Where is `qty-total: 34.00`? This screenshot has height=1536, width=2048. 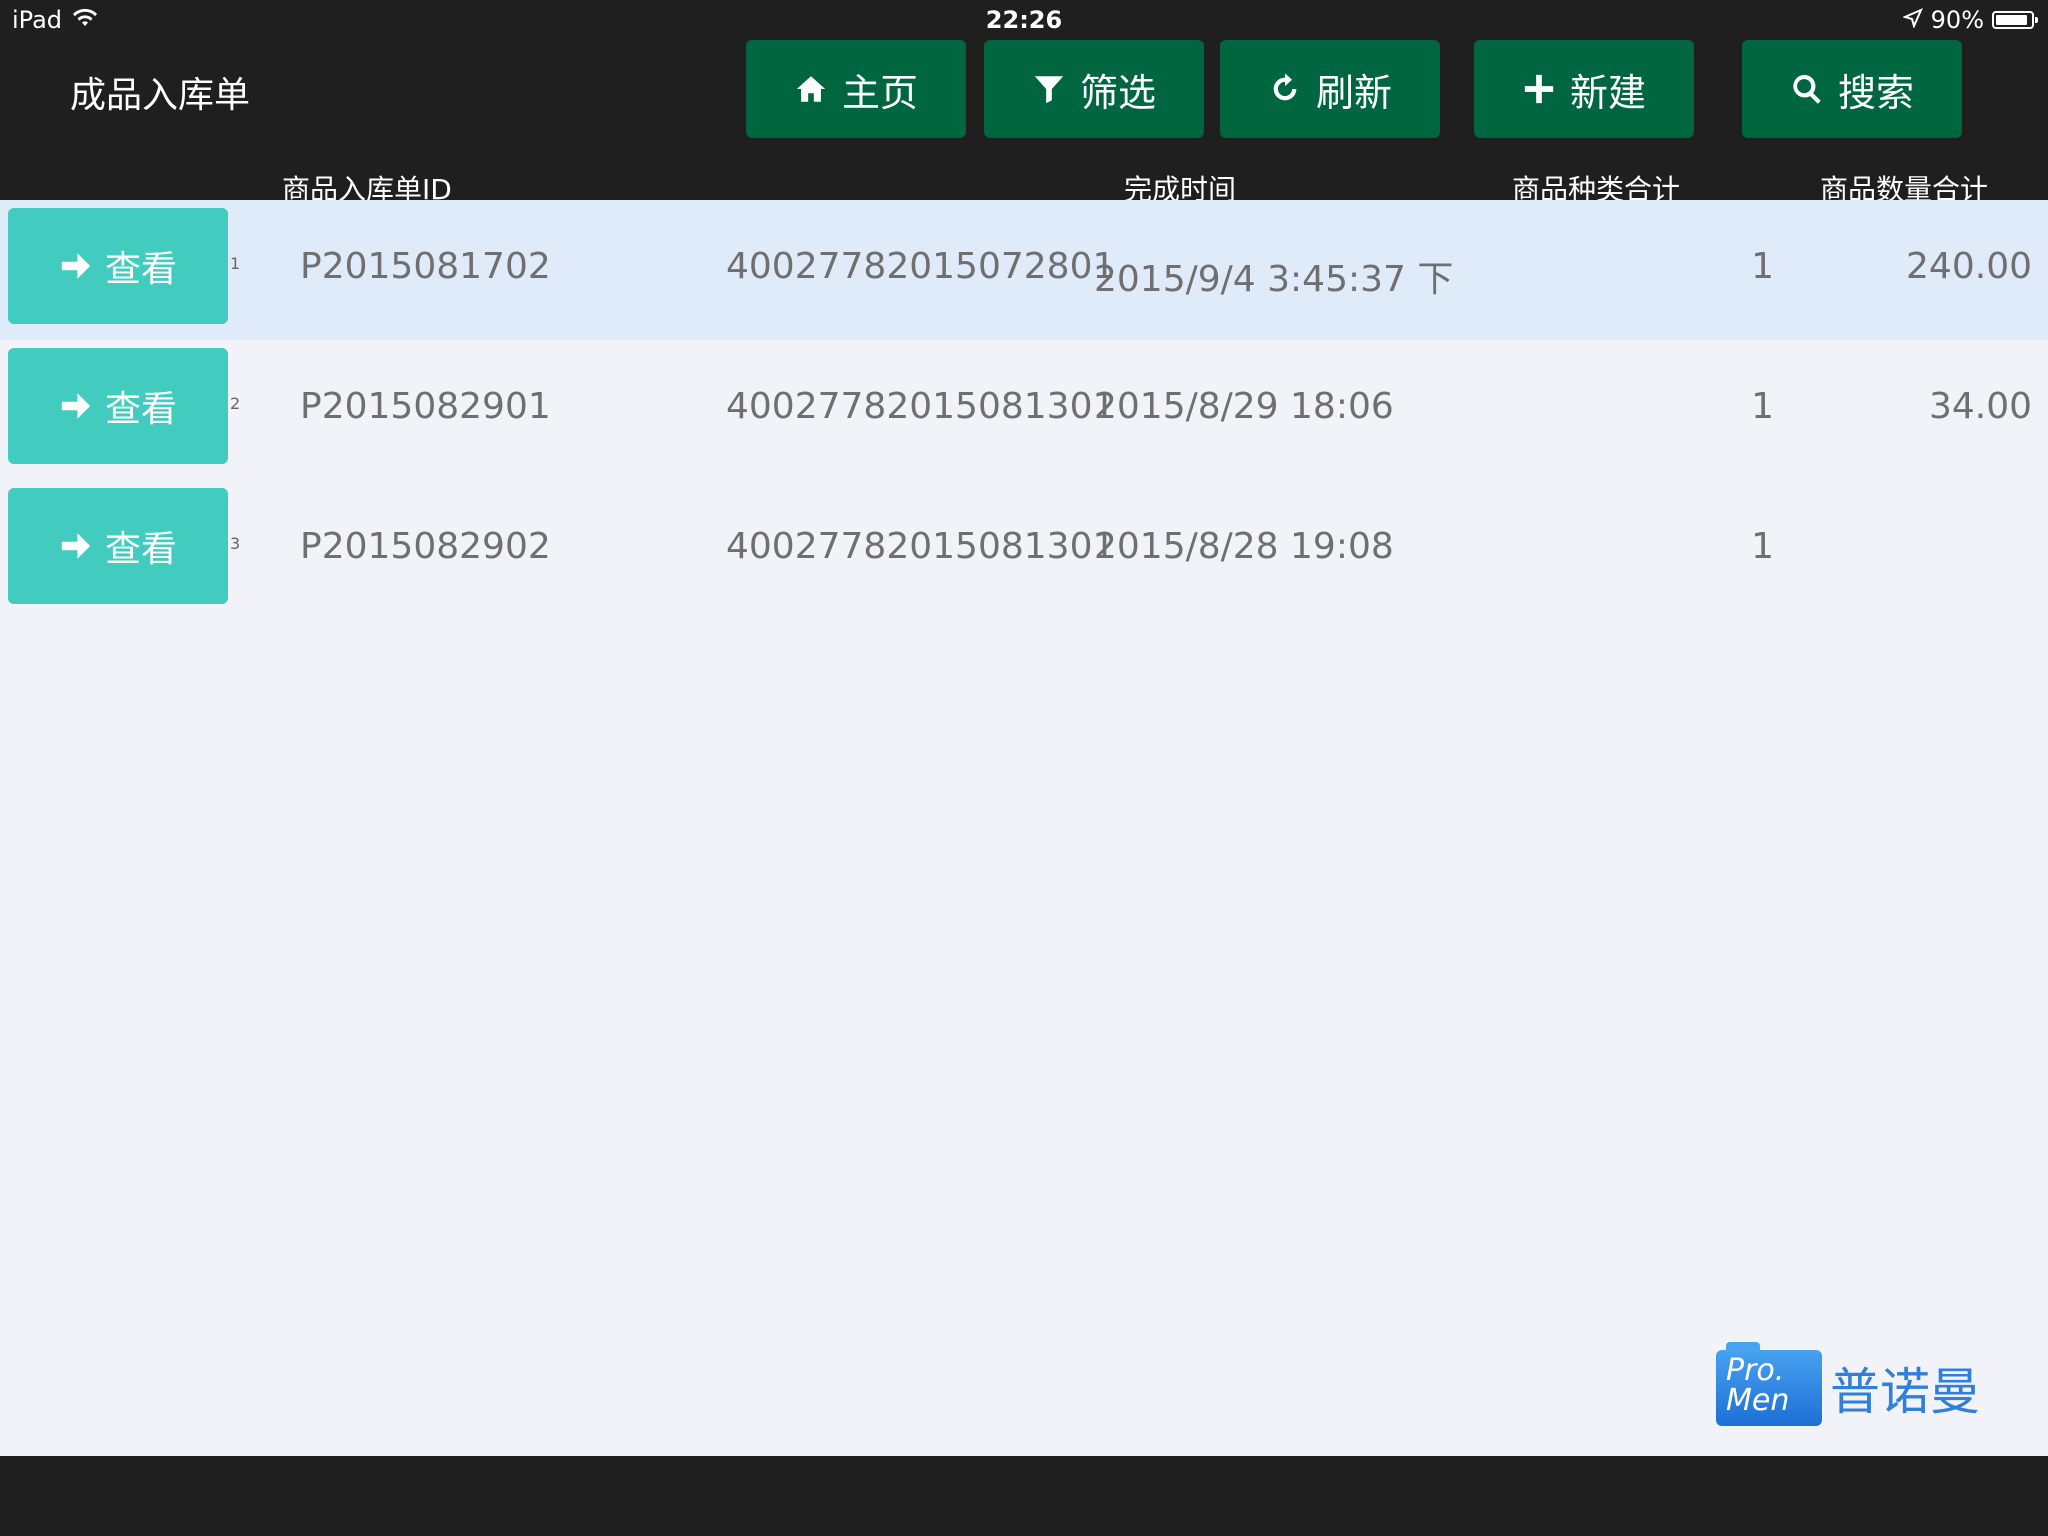
qty-total: 34.00 is located at coordinates (1980, 406).